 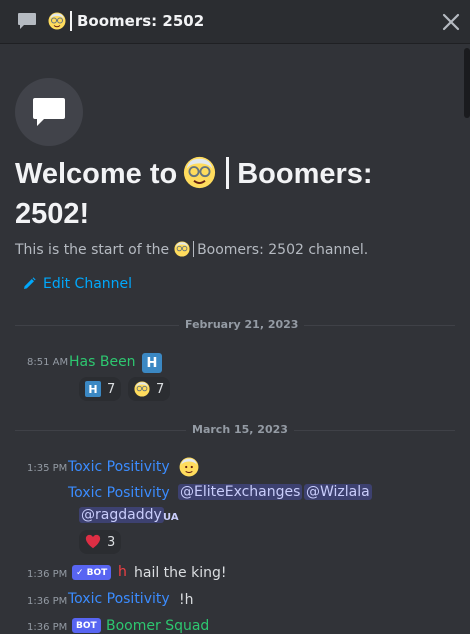 I want to click on user-mention: @ragdaddy, so click(x=121, y=515).